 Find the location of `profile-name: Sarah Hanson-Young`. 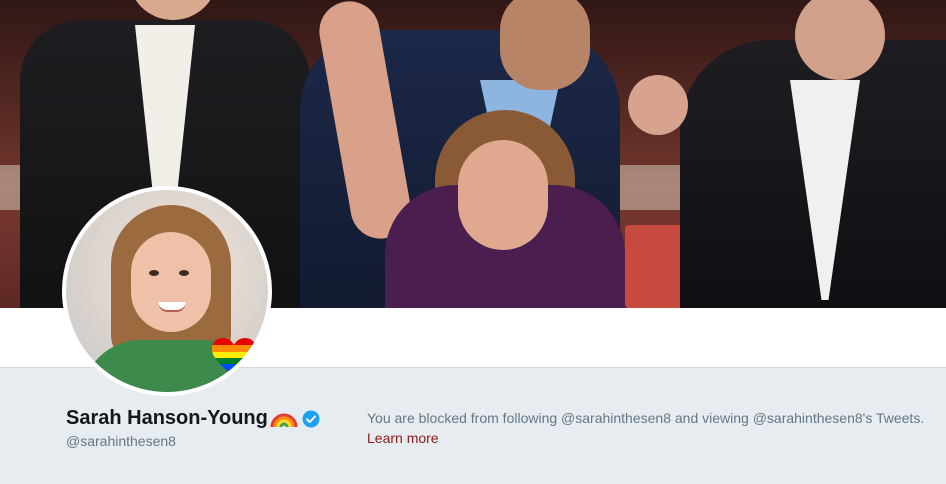

profile-name: Sarah Hanson-Young is located at coordinates (193, 418).